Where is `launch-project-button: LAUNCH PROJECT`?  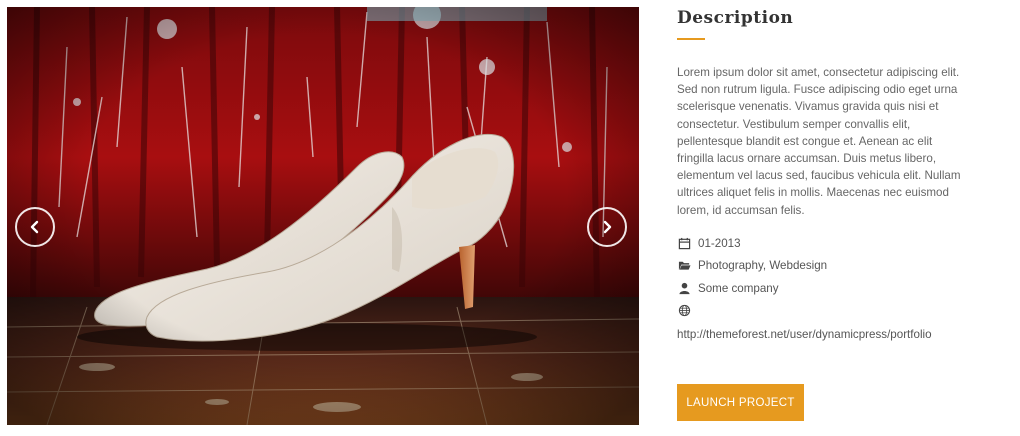
launch-project-button: LAUNCH PROJECT is located at coordinates (740, 402).